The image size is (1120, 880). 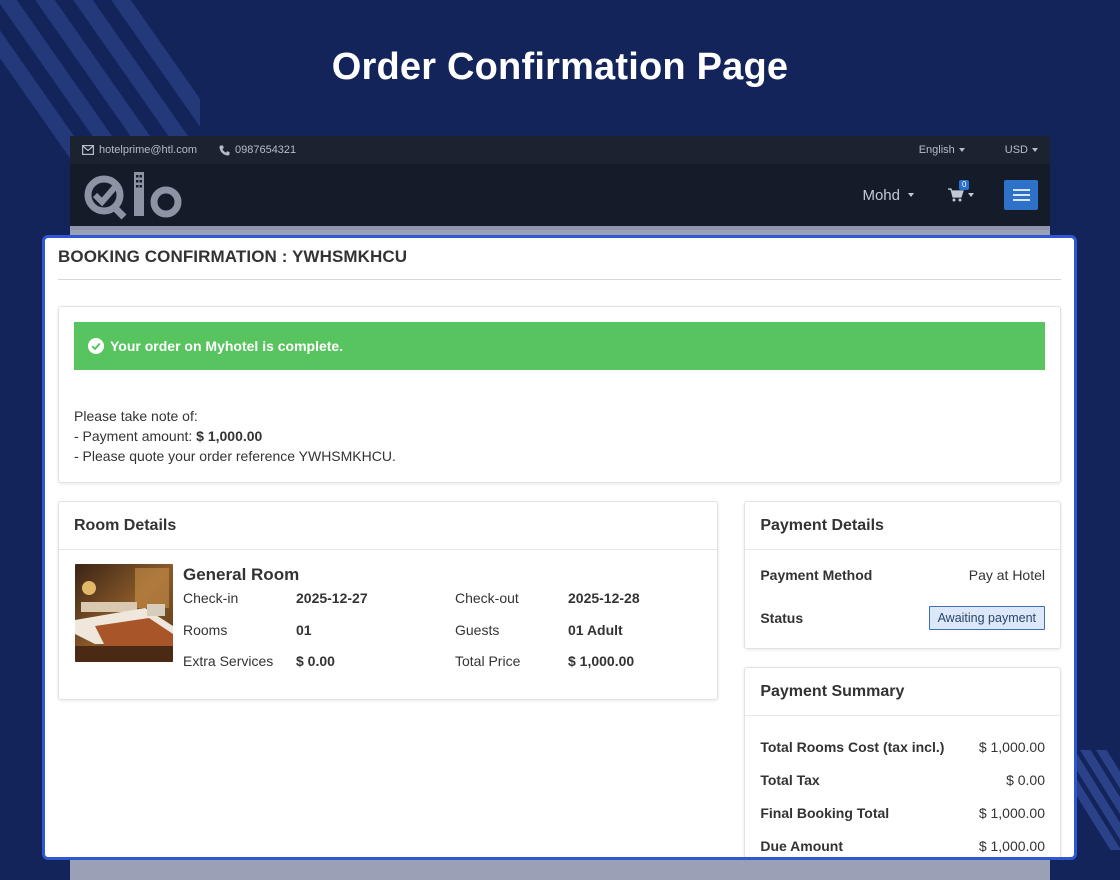 I want to click on summary-row: Total Rooms Cost (tax incl.) $ 1,000.00, so click(x=902, y=747).